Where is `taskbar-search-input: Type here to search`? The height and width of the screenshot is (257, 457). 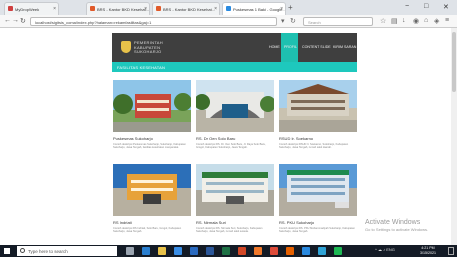 taskbar-search-input: Type here to search is located at coordinates (67, 251).